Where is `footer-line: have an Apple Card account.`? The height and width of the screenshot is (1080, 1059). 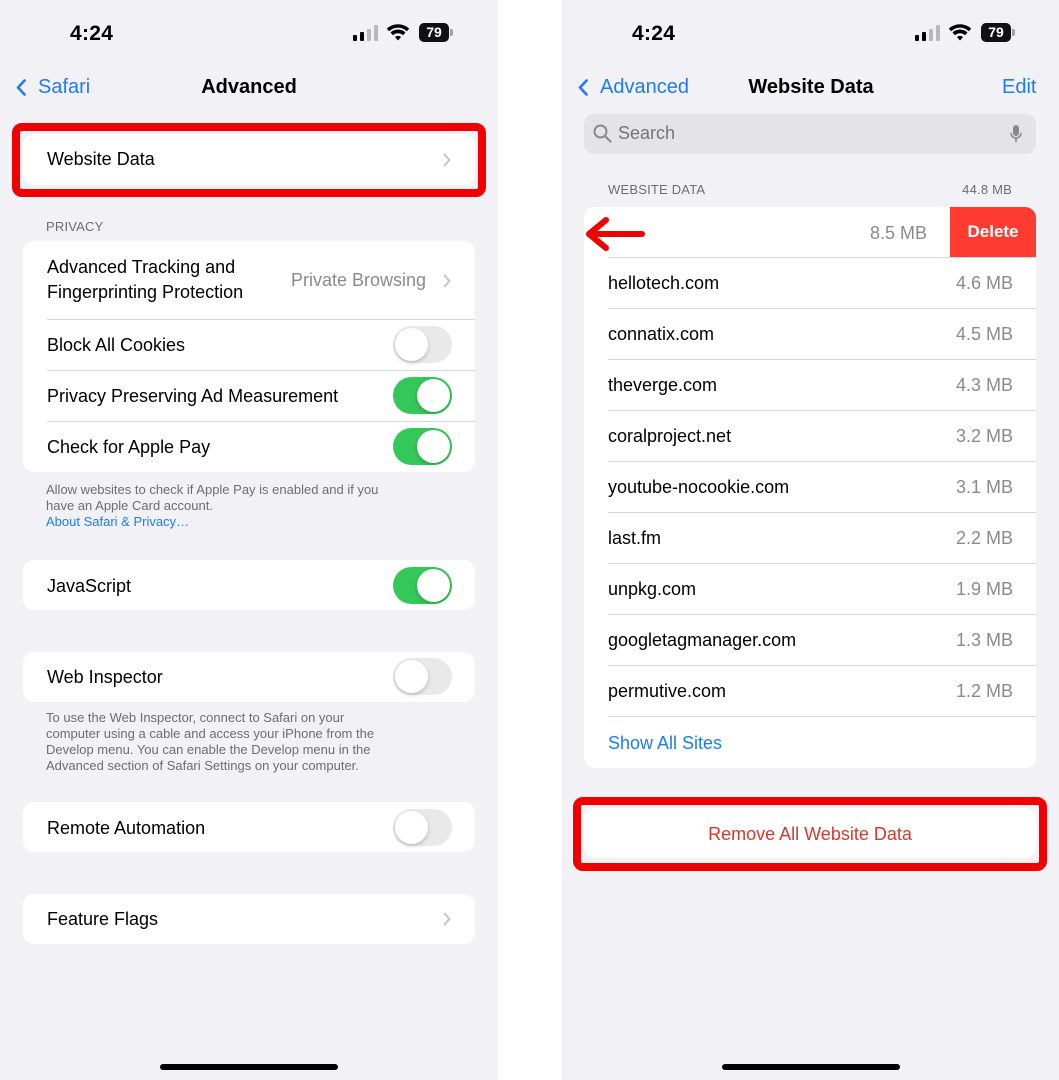
footer-line: have an Apple Card account. is located at coordinates (129, 505).